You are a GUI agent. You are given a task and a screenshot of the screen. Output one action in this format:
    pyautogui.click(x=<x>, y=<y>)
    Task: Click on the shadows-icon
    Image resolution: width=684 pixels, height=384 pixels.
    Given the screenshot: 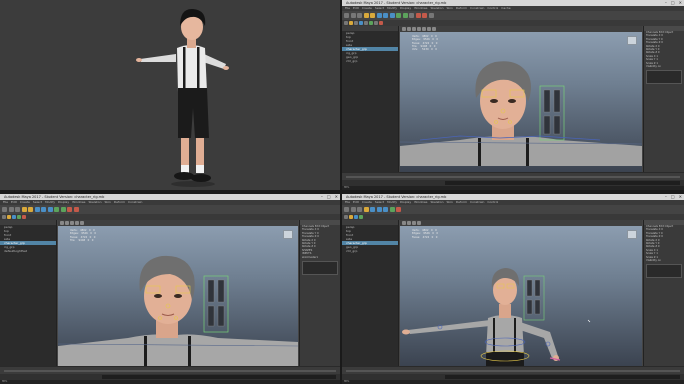 What is the action you would take?
    pyautogui.click(x=429, y=29)
    